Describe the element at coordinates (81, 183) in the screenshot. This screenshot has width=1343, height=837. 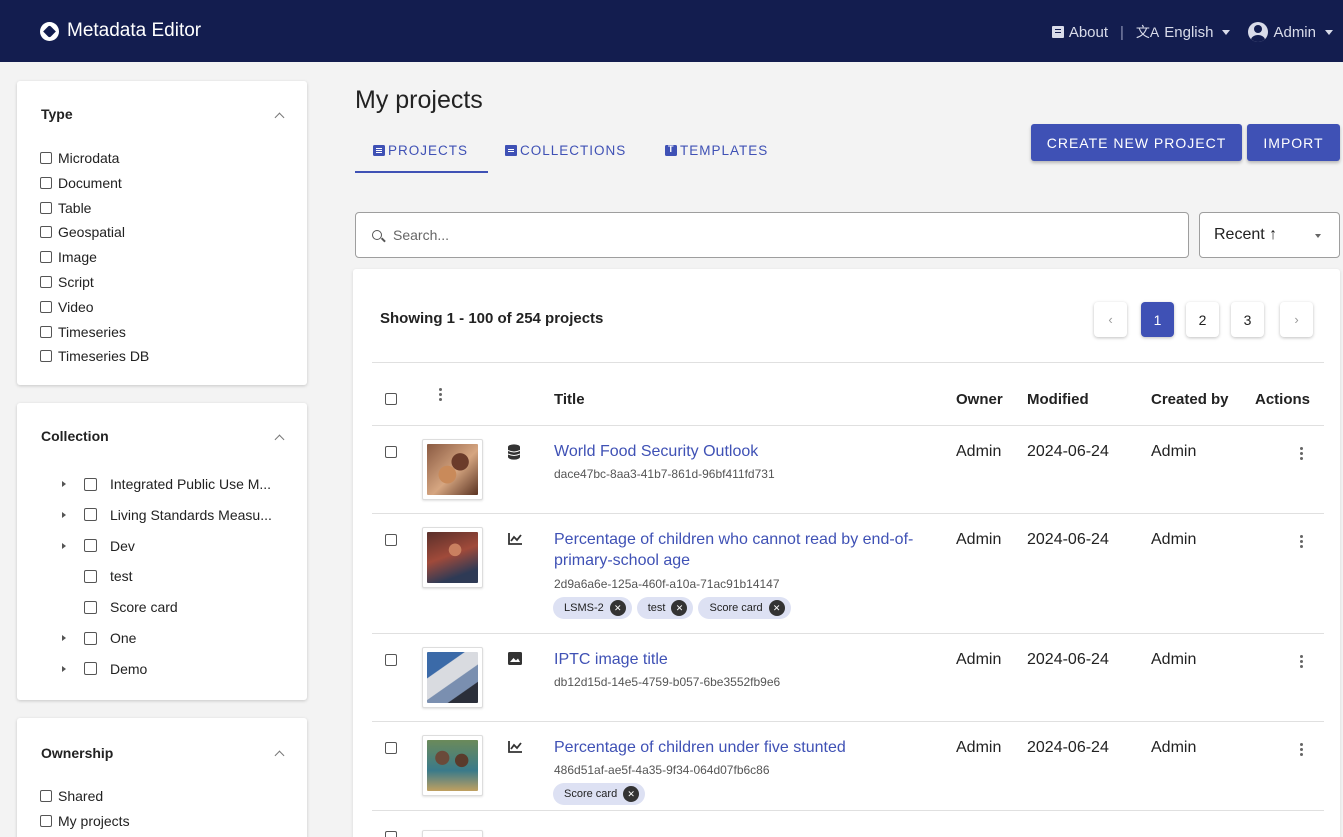
I see `type-filter-option: Document` at that location.